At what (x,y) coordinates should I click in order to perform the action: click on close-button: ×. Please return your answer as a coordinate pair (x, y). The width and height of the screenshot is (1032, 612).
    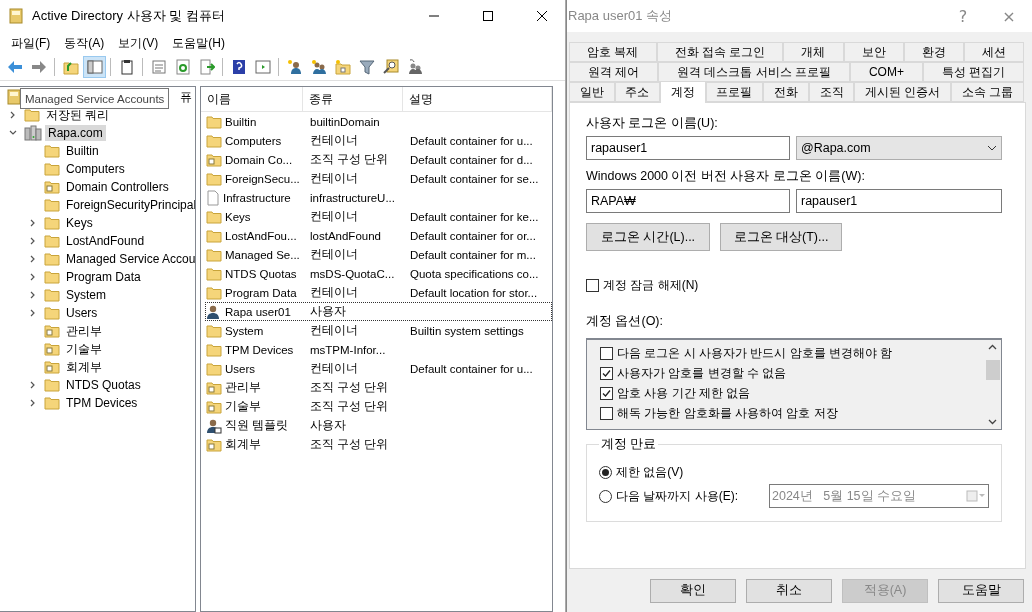
    Looking at the image, I should click on (1009, 16).